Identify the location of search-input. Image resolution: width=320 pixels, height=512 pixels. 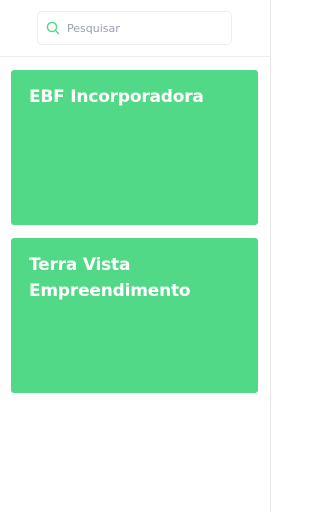
(142, 28).